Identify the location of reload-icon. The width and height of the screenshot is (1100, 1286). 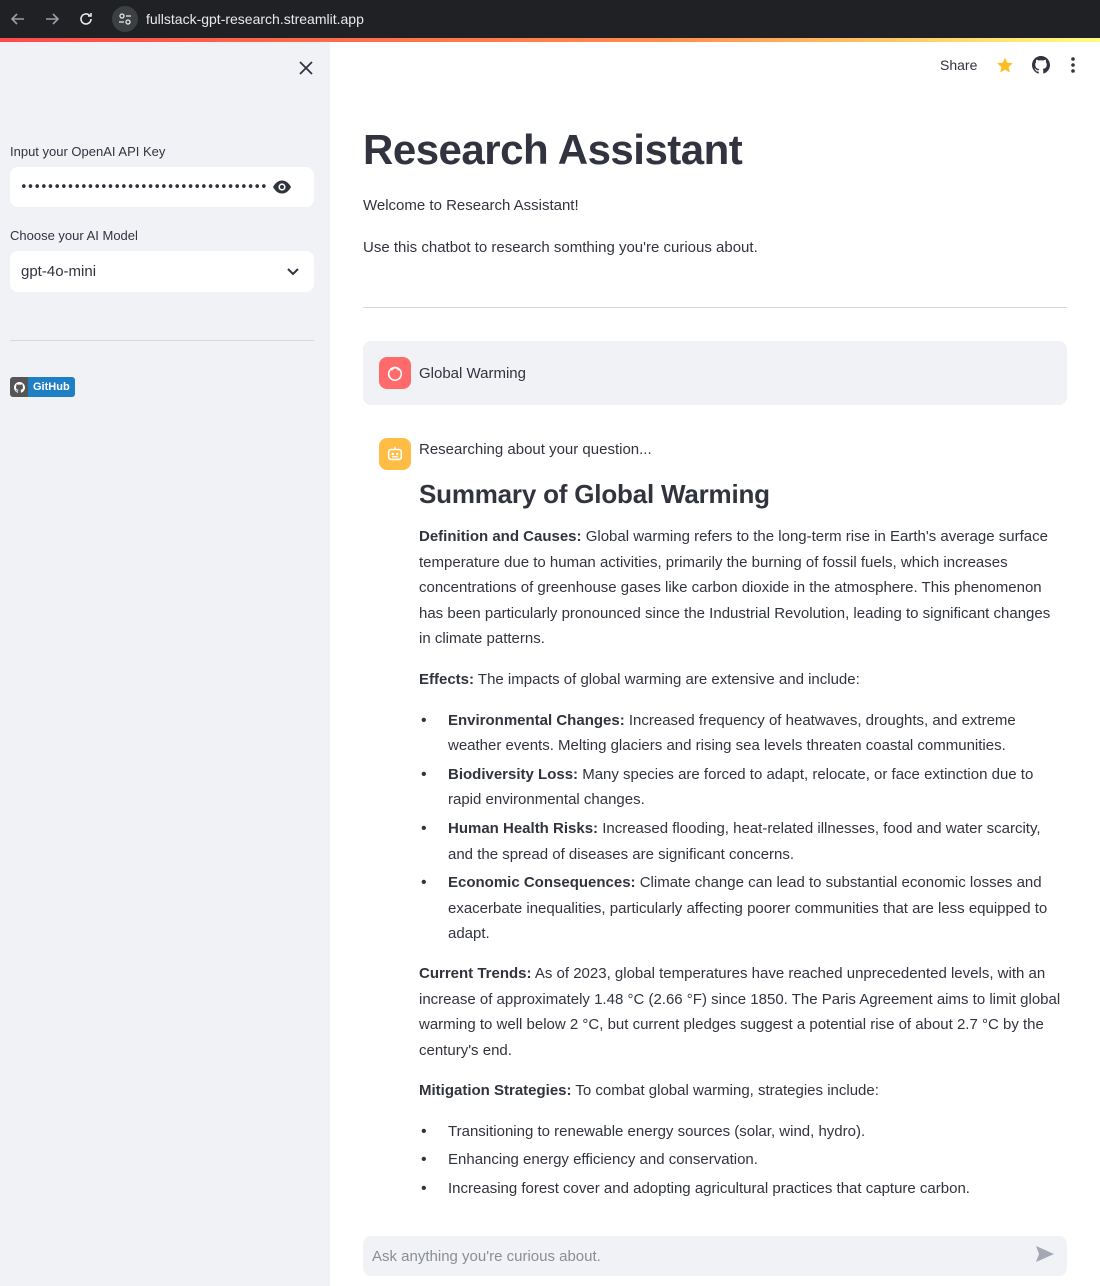
(86, 19).